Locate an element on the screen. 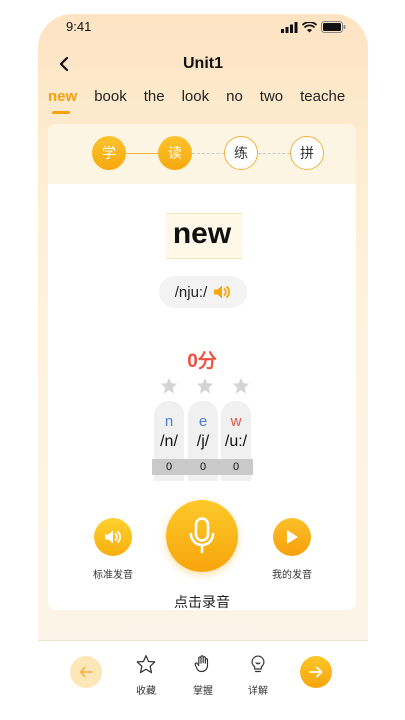 The width and height of the screenshot is (405, 720). arrow-right-icon is located at coordinates (316, 672).